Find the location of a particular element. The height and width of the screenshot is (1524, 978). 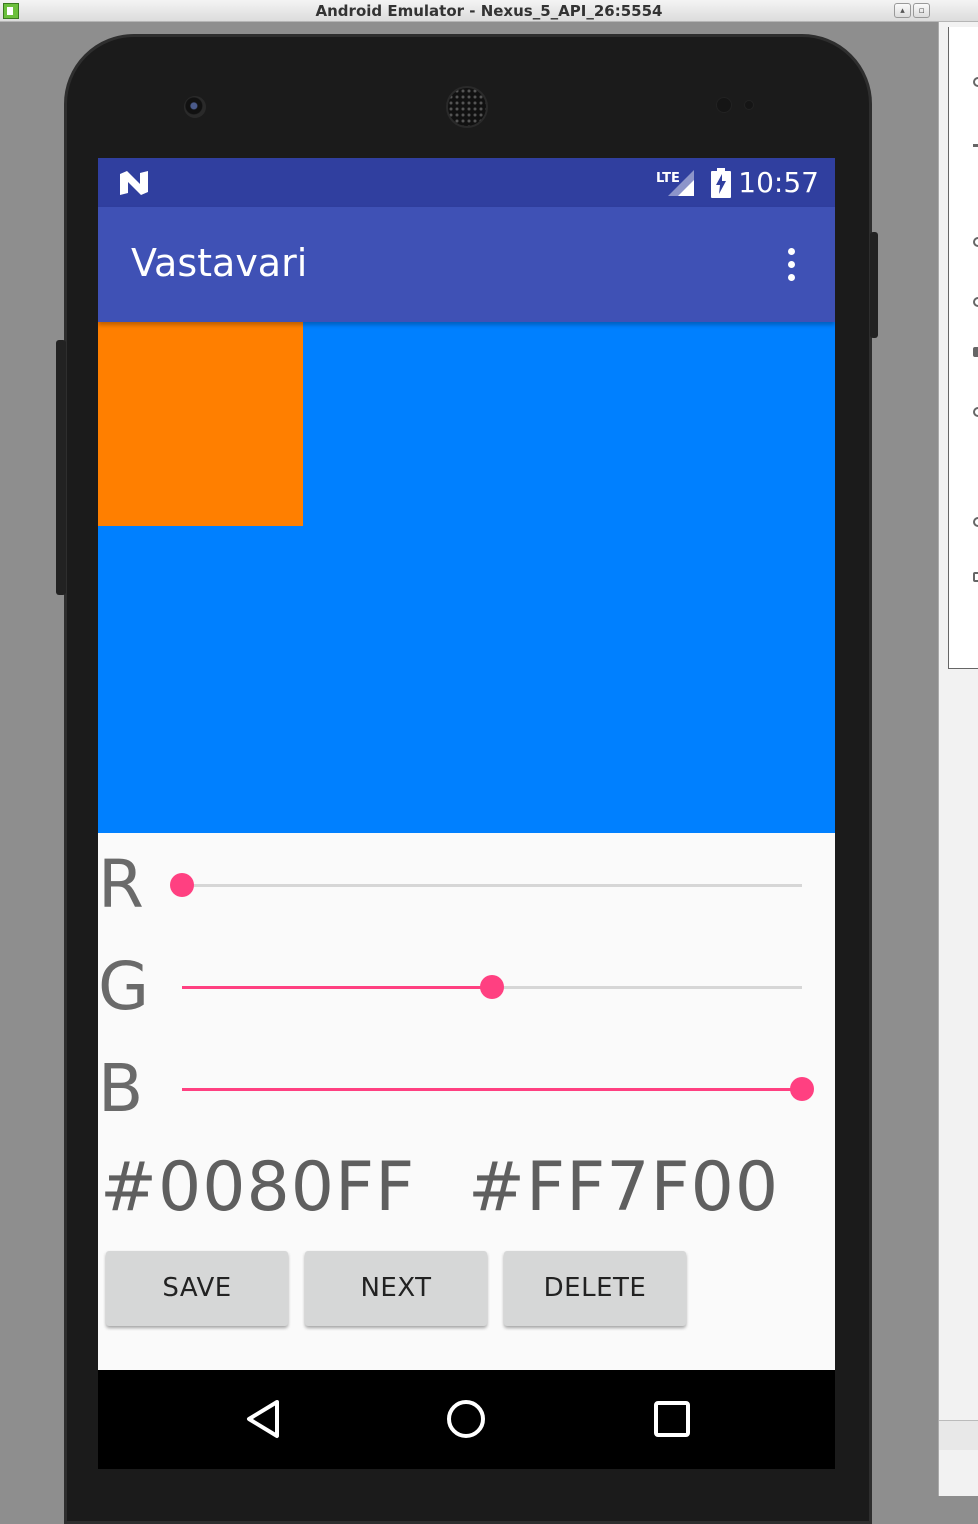

app-title: Vastavari is located at coordinates (219, 263).